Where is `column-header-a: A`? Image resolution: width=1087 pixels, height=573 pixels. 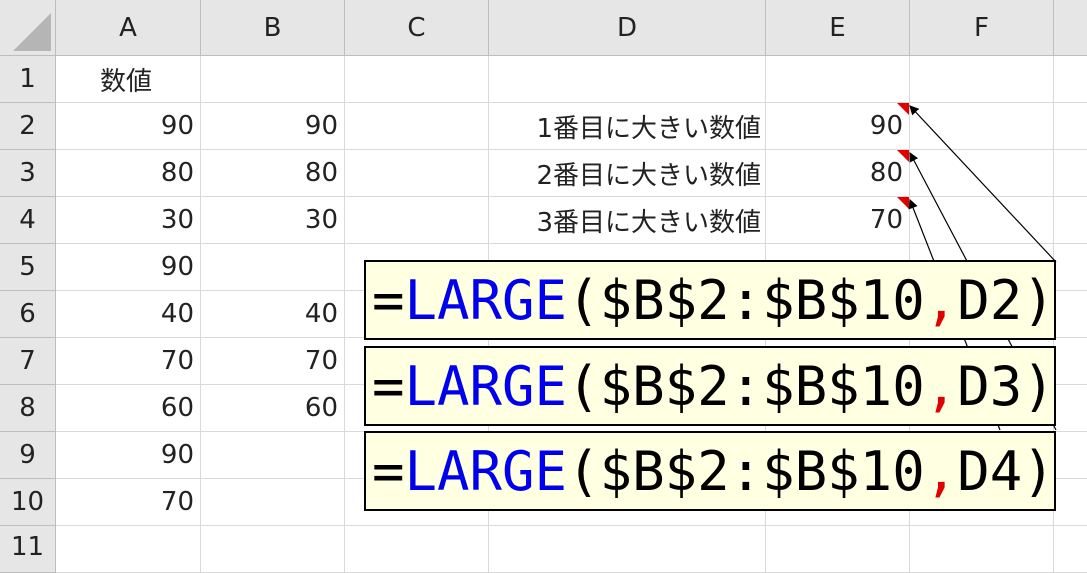
column-header-a: A is located at coordinates (128, 28).